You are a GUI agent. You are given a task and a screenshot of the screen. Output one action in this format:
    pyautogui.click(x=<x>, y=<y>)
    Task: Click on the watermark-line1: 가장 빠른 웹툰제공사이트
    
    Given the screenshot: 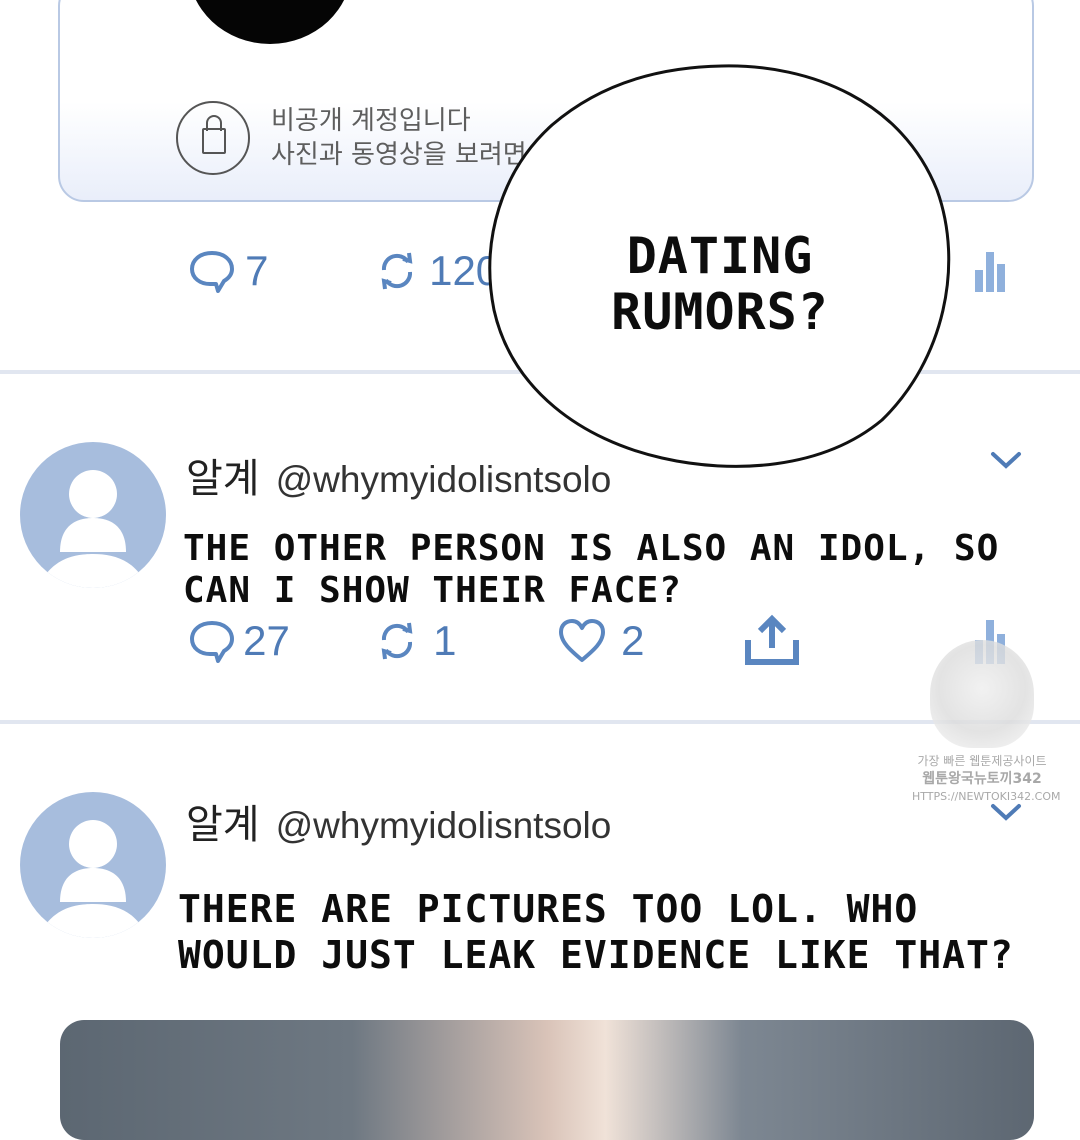 What is the action you would take?
    pyautogui.click(x=982, y=761)
    